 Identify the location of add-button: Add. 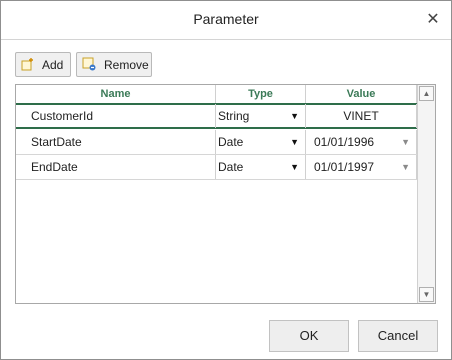
(43, 64).